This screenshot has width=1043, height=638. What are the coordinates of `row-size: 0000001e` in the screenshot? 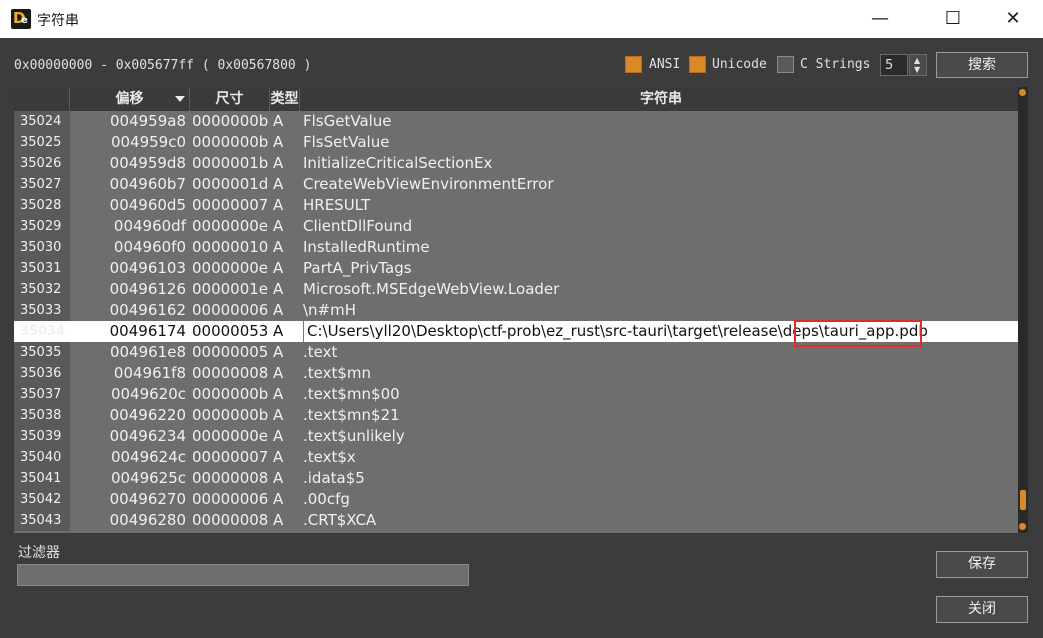 It's located at (230, 289).